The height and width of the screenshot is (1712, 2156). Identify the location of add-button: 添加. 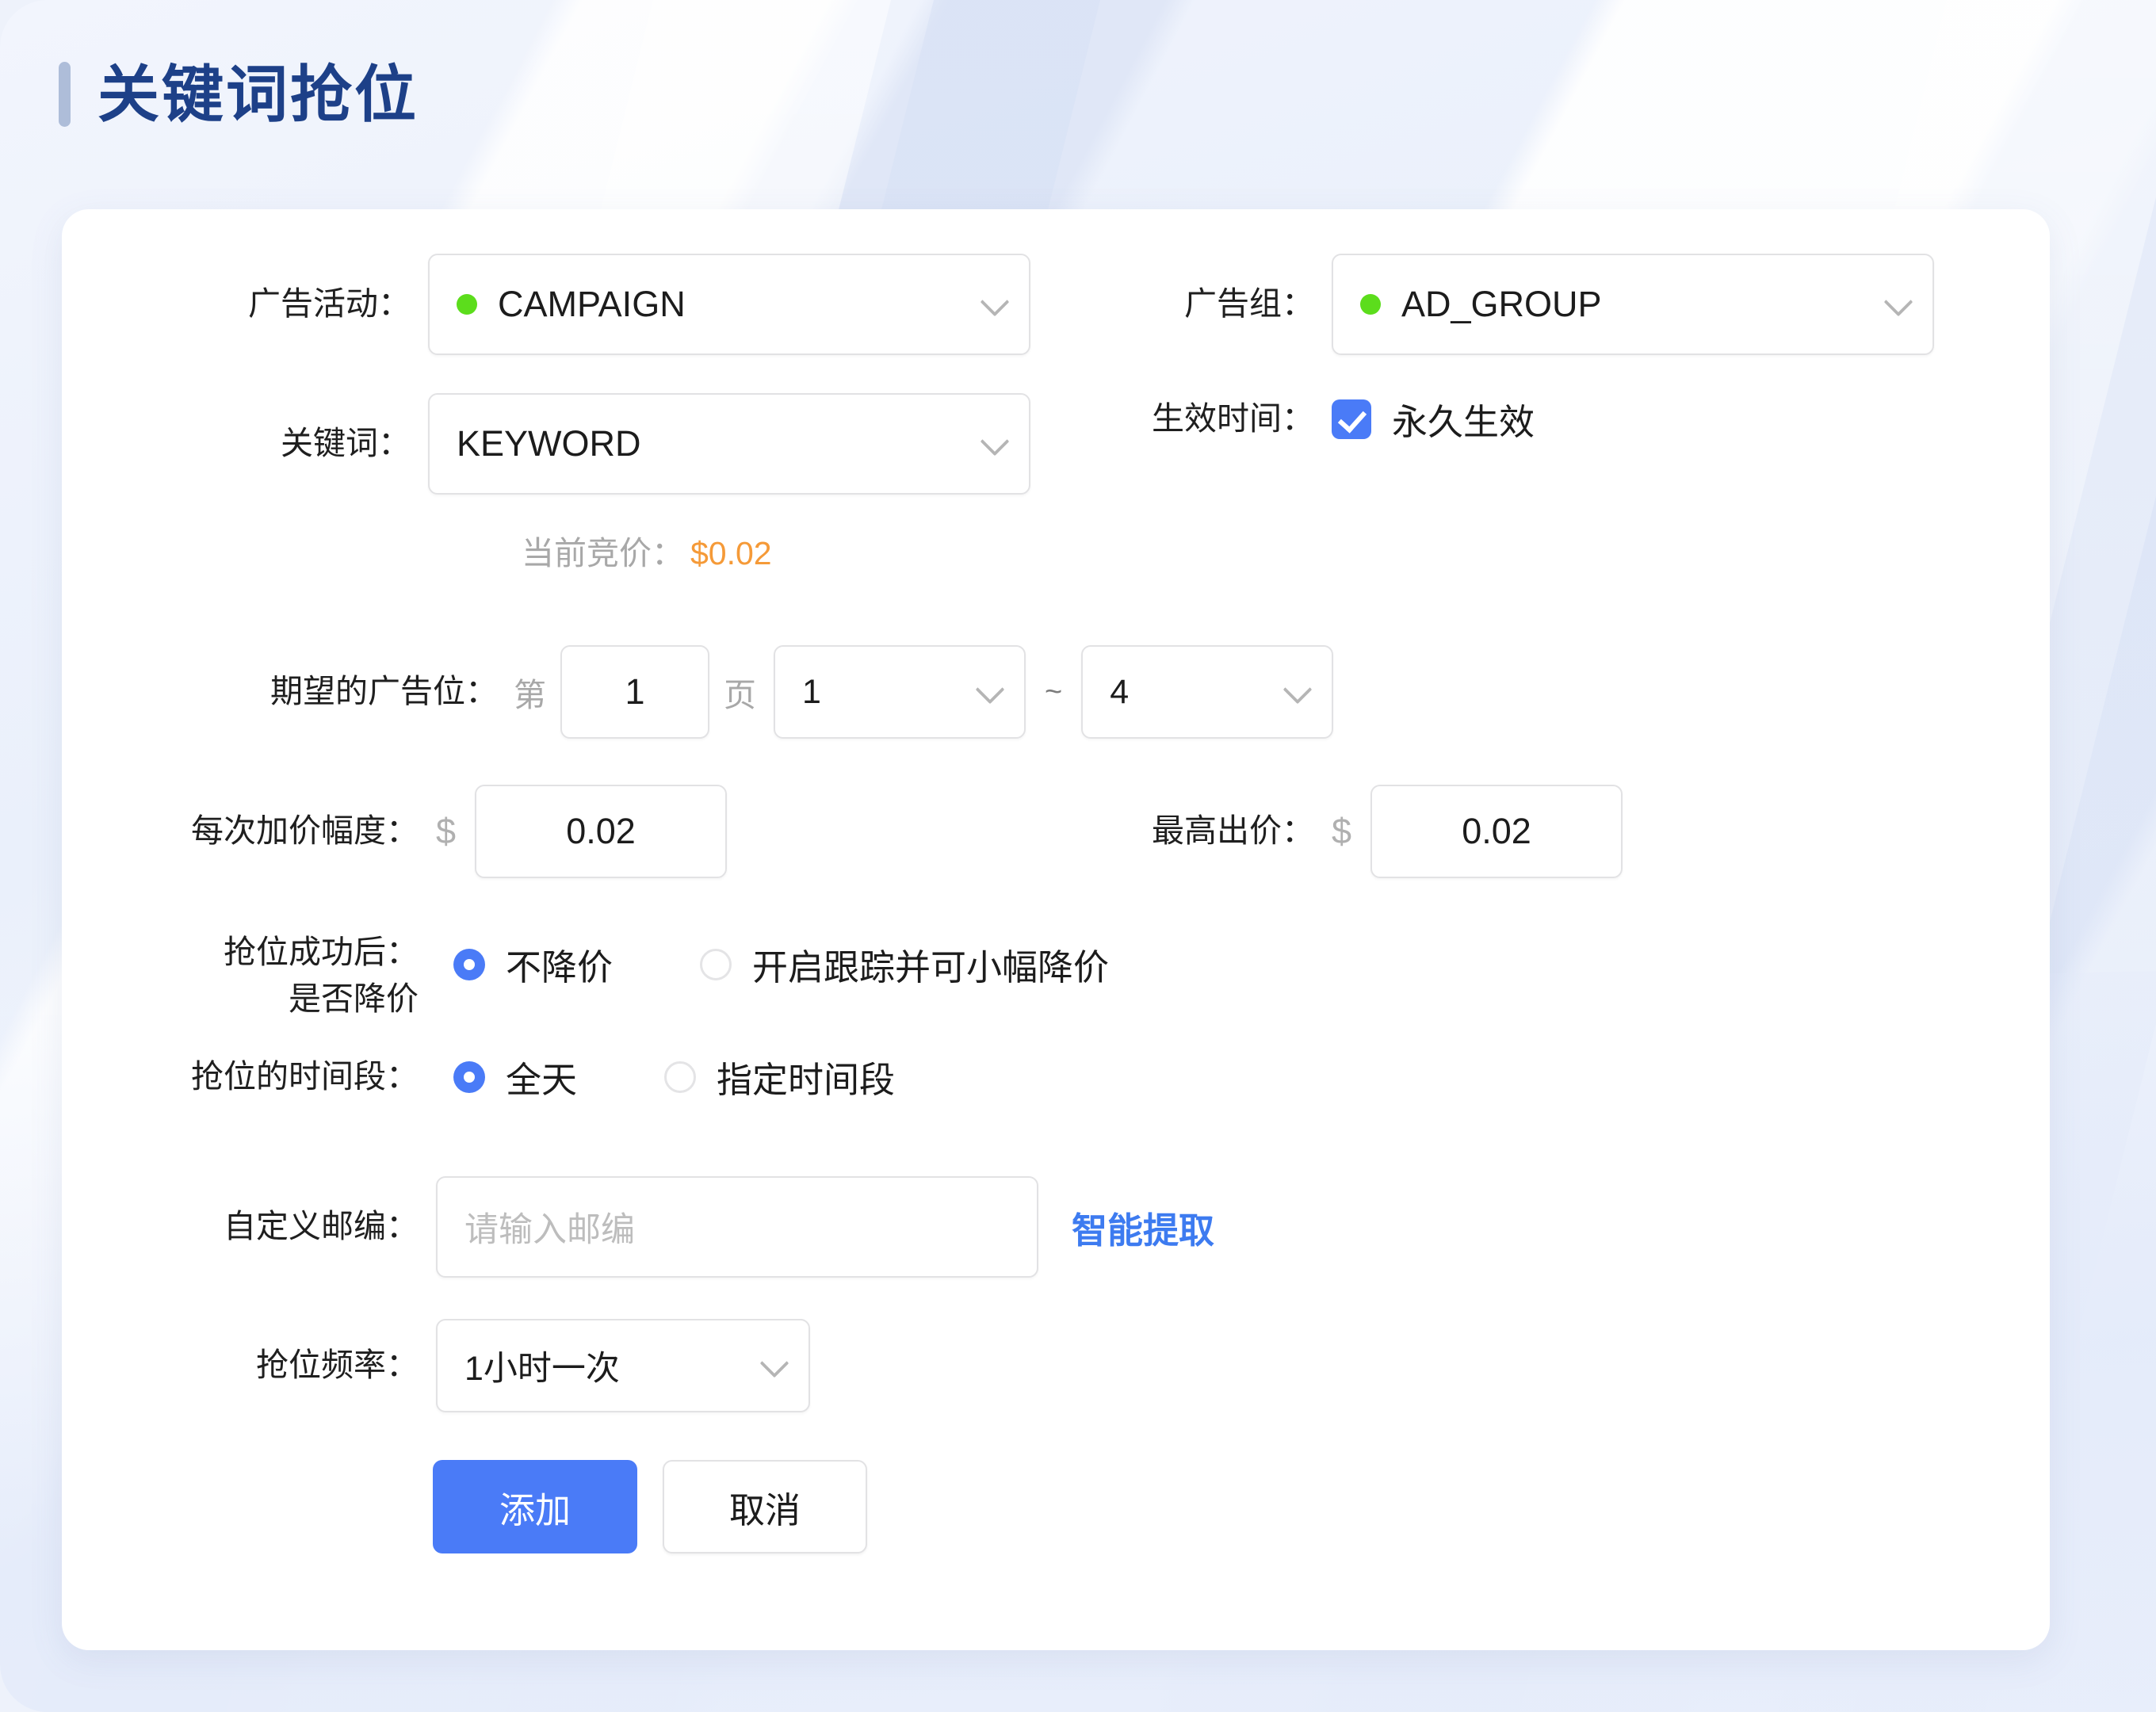
(535, 1506).